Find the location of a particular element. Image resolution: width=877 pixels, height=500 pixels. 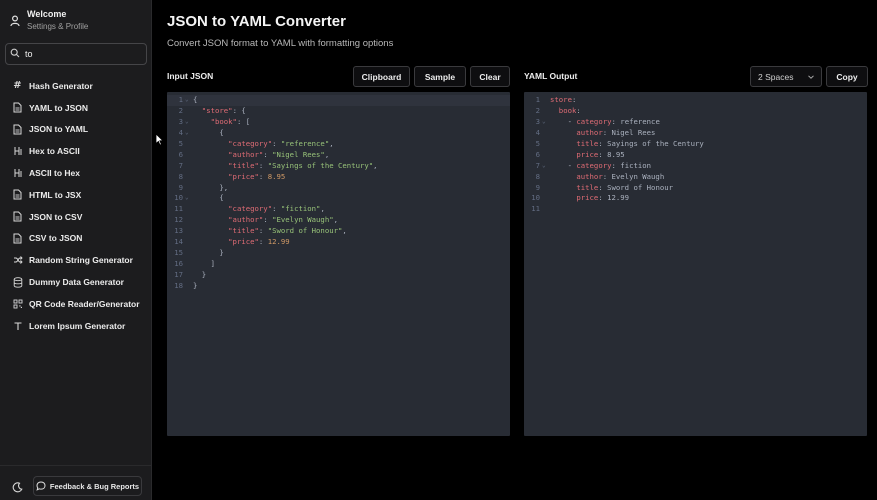

code-text: "title": "Sayings of the Century", is located at coordinates (285, 166).